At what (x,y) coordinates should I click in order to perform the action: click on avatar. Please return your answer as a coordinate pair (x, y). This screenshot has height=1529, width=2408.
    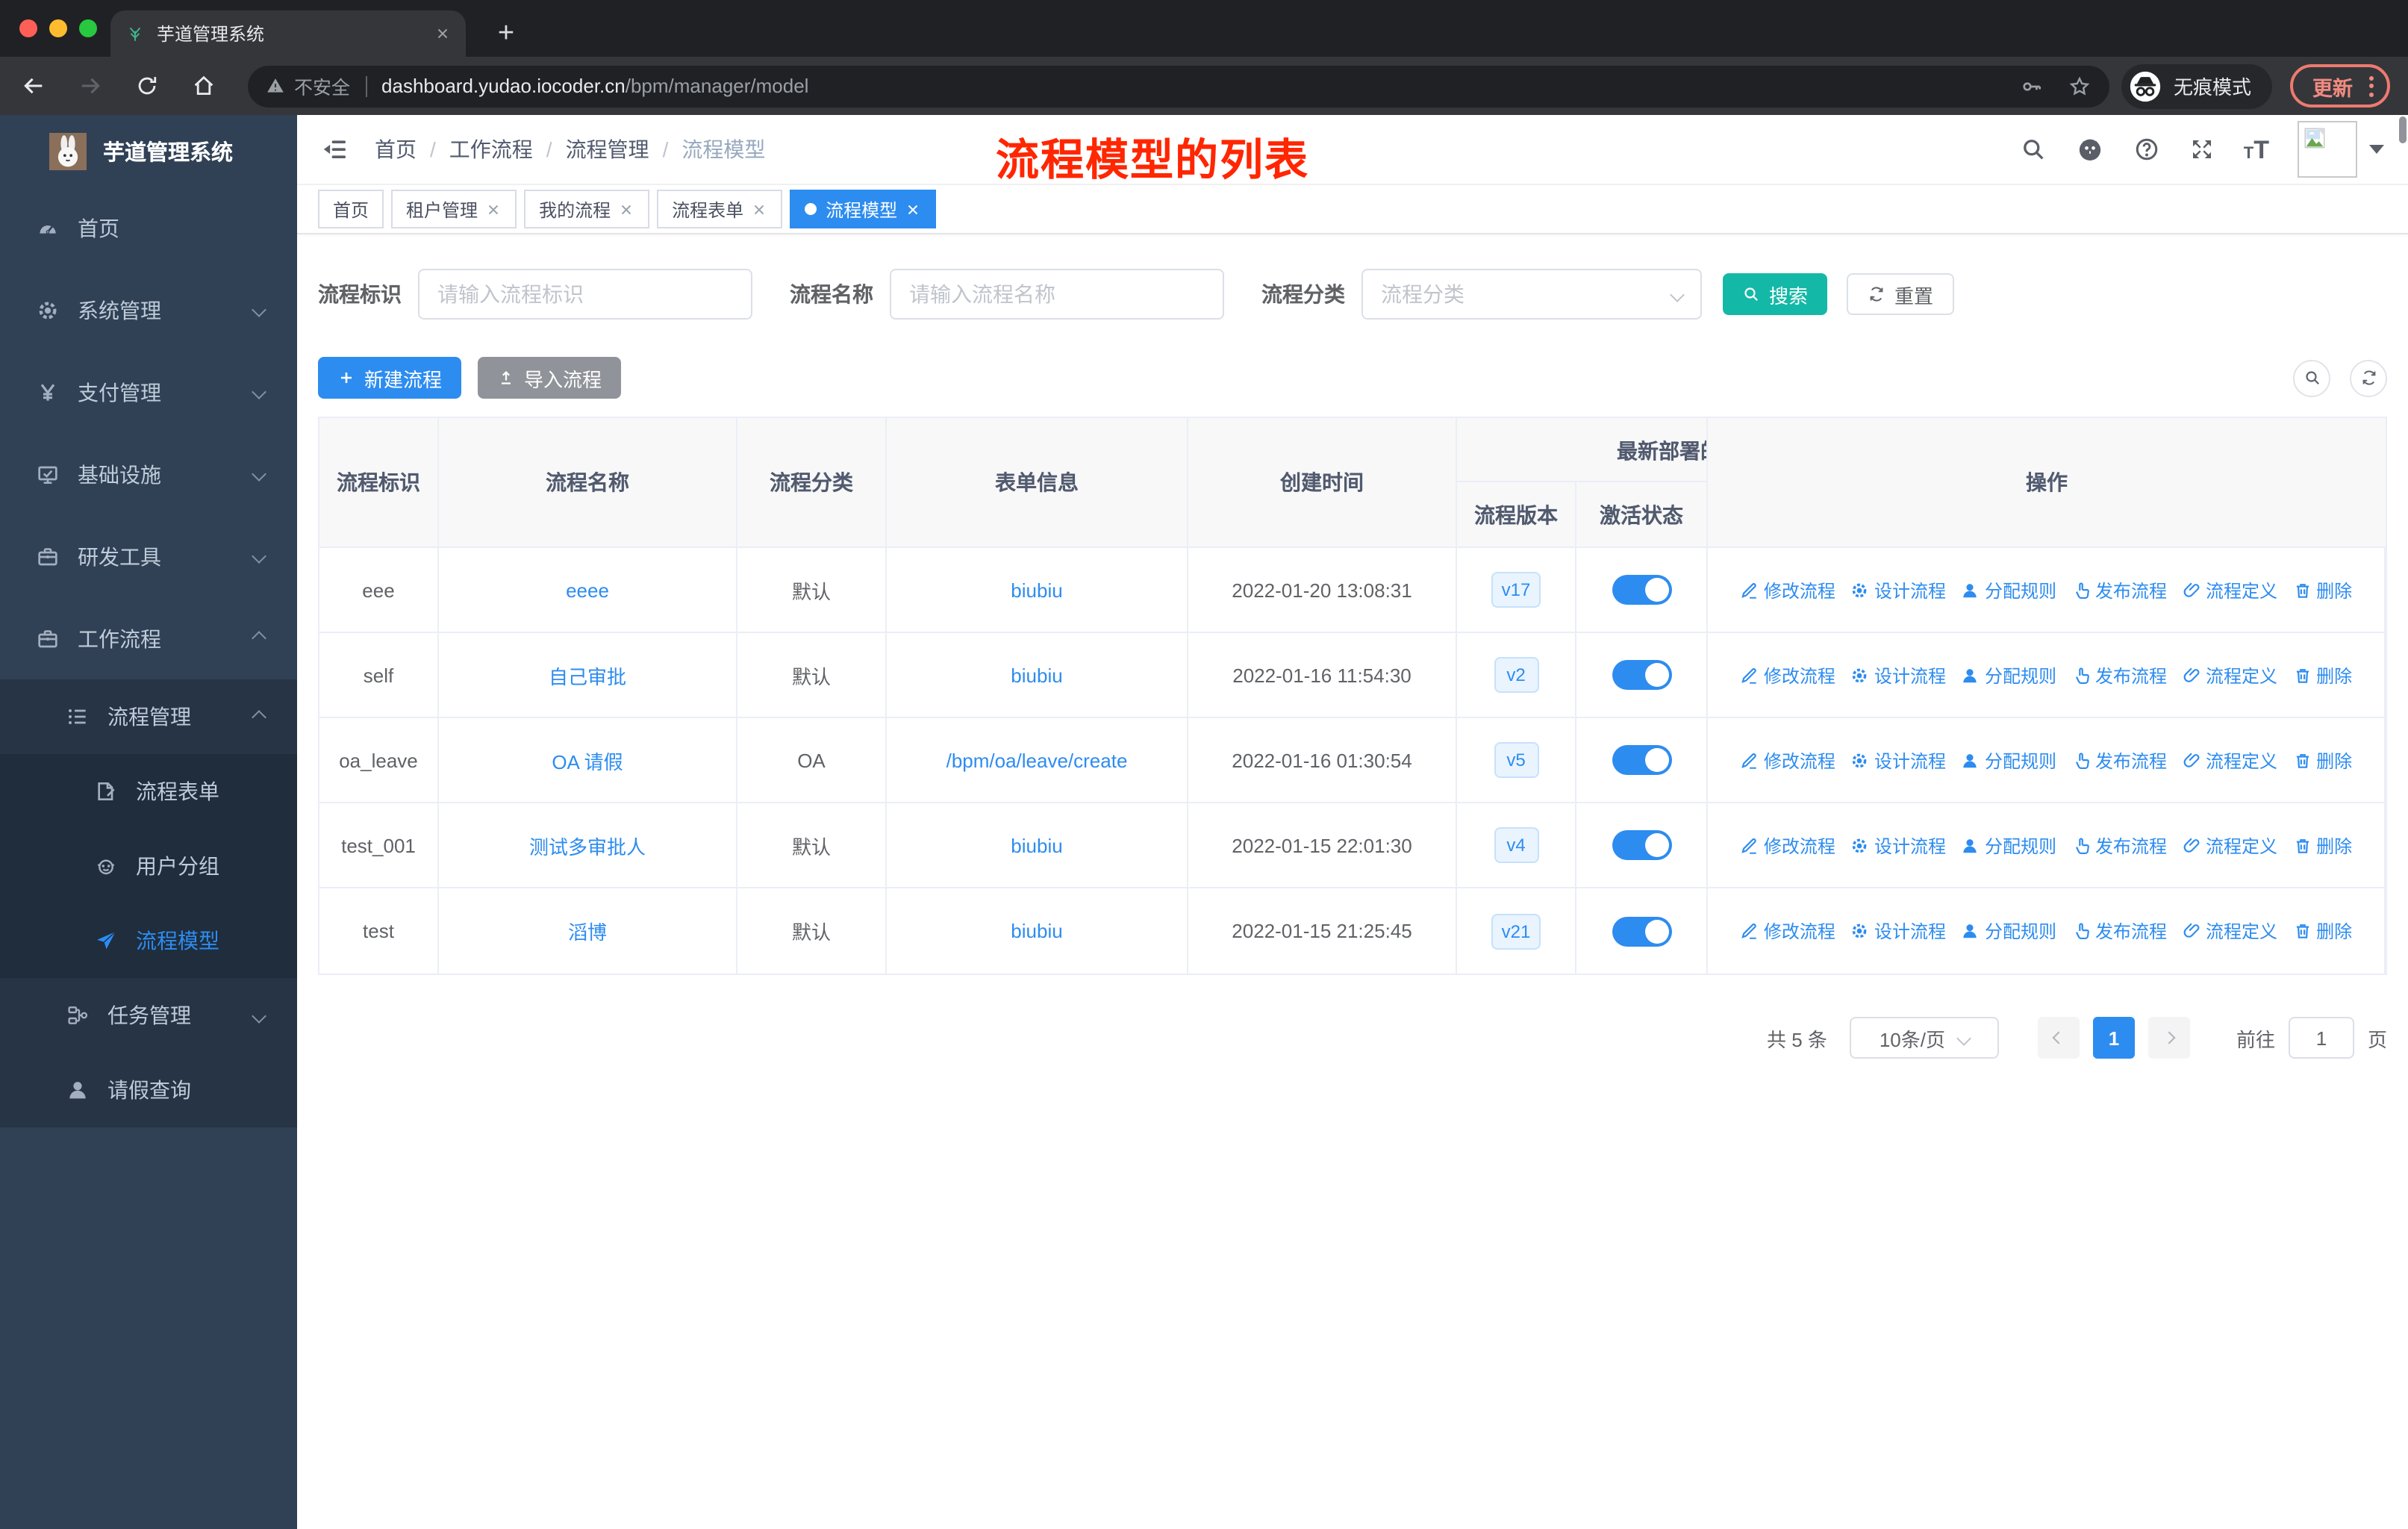
    Looking at the image, I should click on (2327, 149).